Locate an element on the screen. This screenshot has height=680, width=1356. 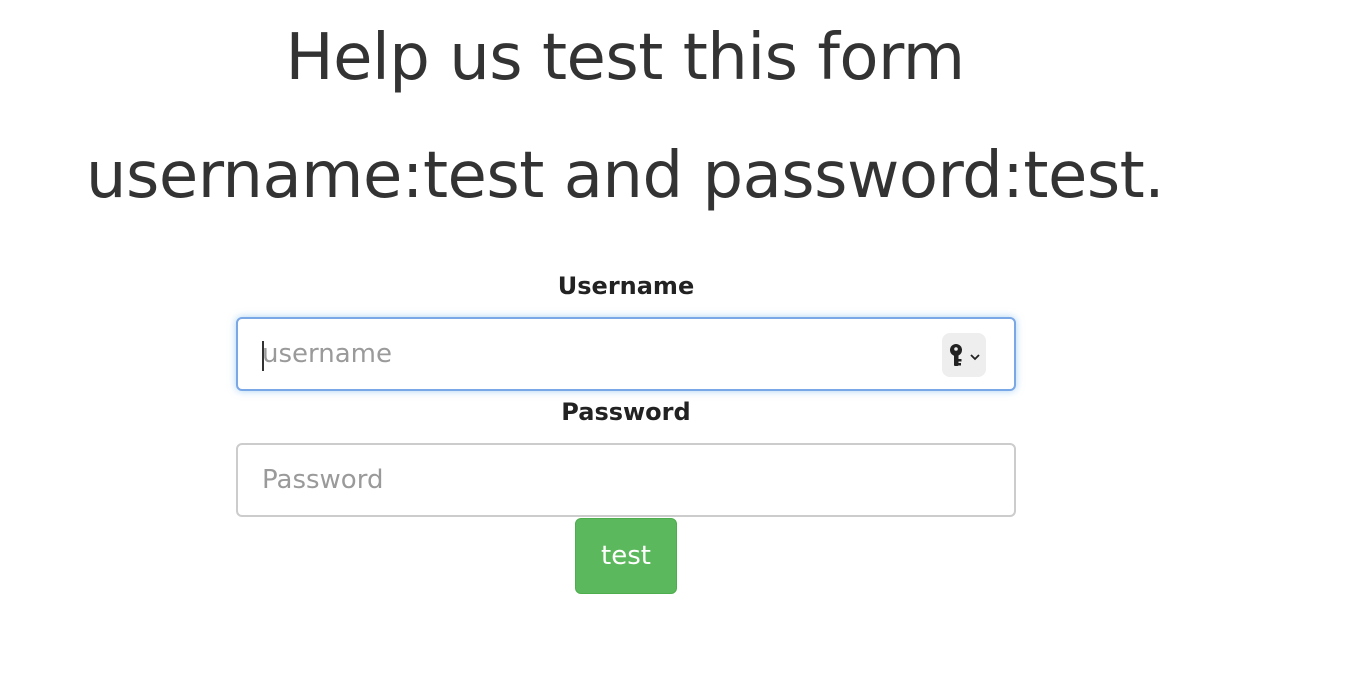
username-input is located at coordinates (626, 354).